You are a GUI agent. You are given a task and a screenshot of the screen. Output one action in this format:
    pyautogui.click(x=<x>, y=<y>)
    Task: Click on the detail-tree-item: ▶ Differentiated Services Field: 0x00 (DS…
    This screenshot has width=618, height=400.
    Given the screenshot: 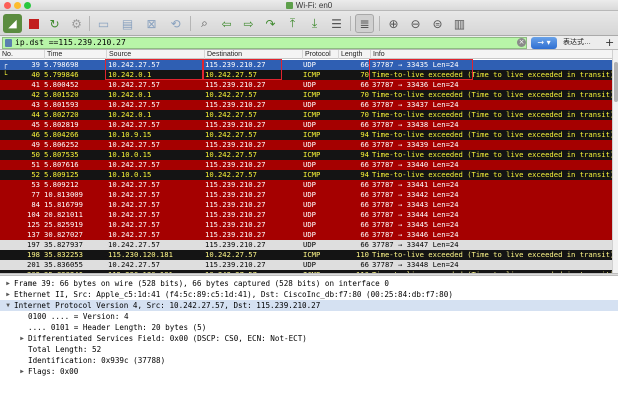 What is the action you would take?
    pyautogui.click(x=309, y=338)
    